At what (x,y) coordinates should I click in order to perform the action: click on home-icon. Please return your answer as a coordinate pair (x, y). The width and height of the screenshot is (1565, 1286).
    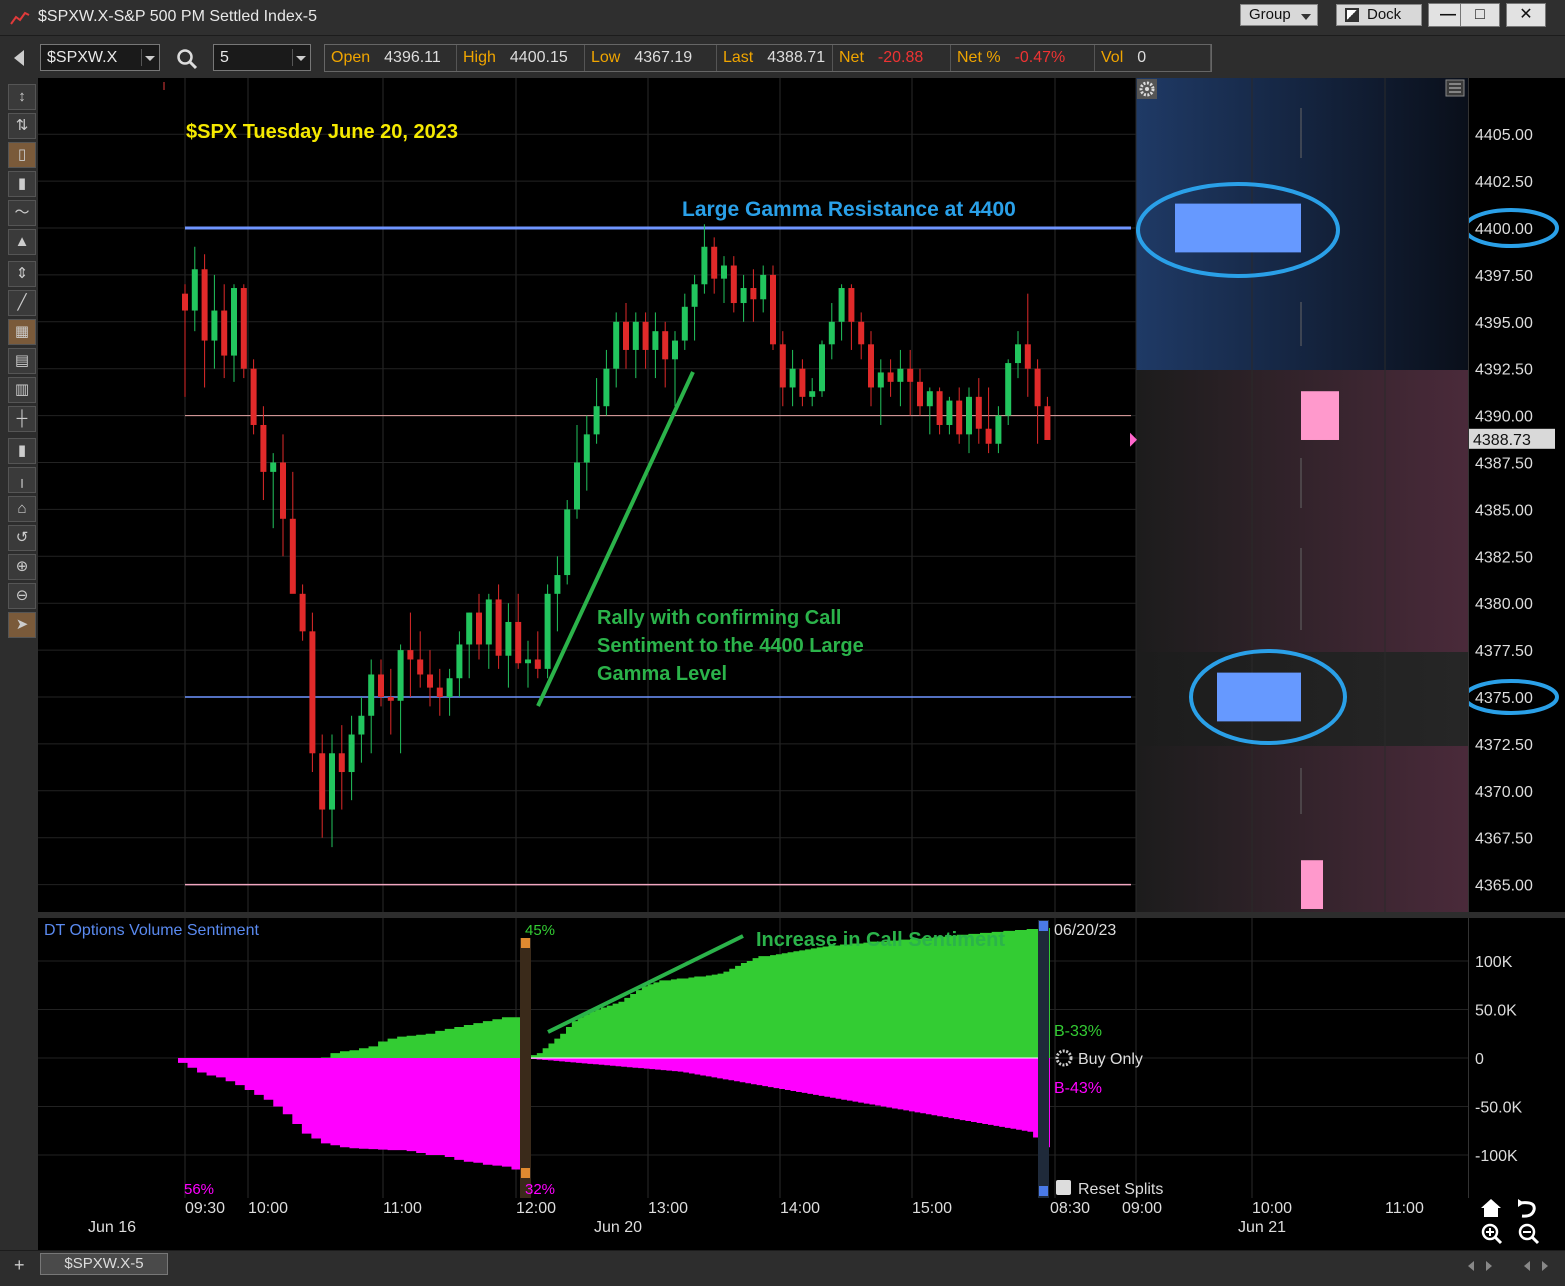
    Looking at the image, I should click on (1491, 1208).